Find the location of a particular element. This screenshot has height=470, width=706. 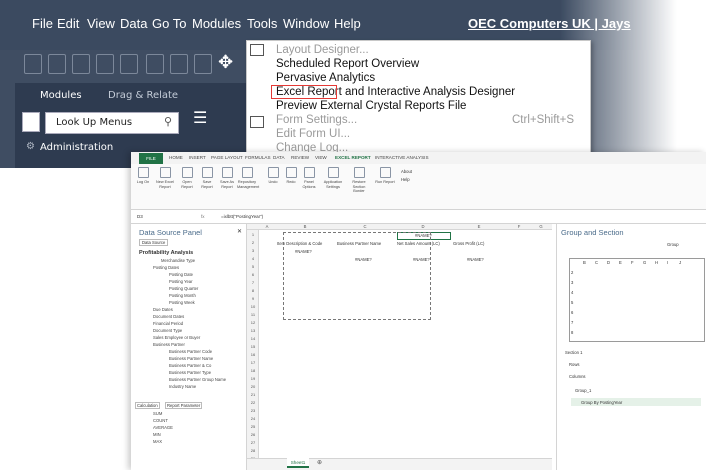

tree-item: Posting Dates is located at coordinates (166, 267).